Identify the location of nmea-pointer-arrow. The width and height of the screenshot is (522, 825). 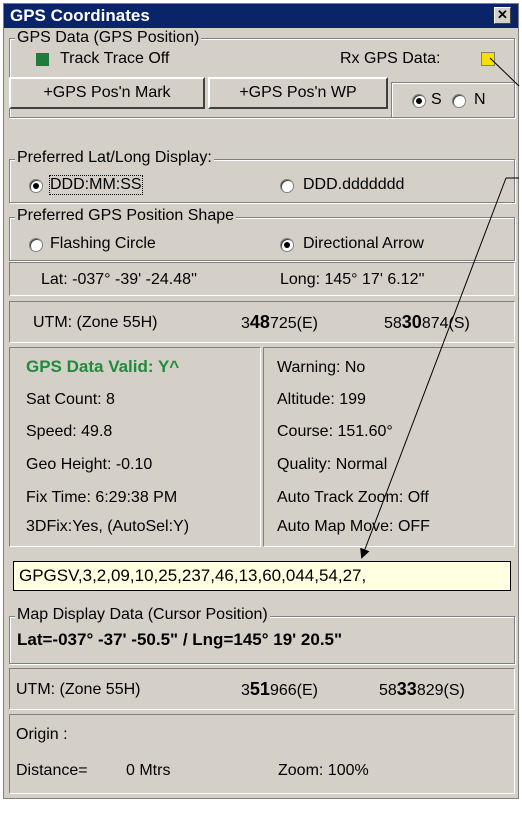
(433, 368).